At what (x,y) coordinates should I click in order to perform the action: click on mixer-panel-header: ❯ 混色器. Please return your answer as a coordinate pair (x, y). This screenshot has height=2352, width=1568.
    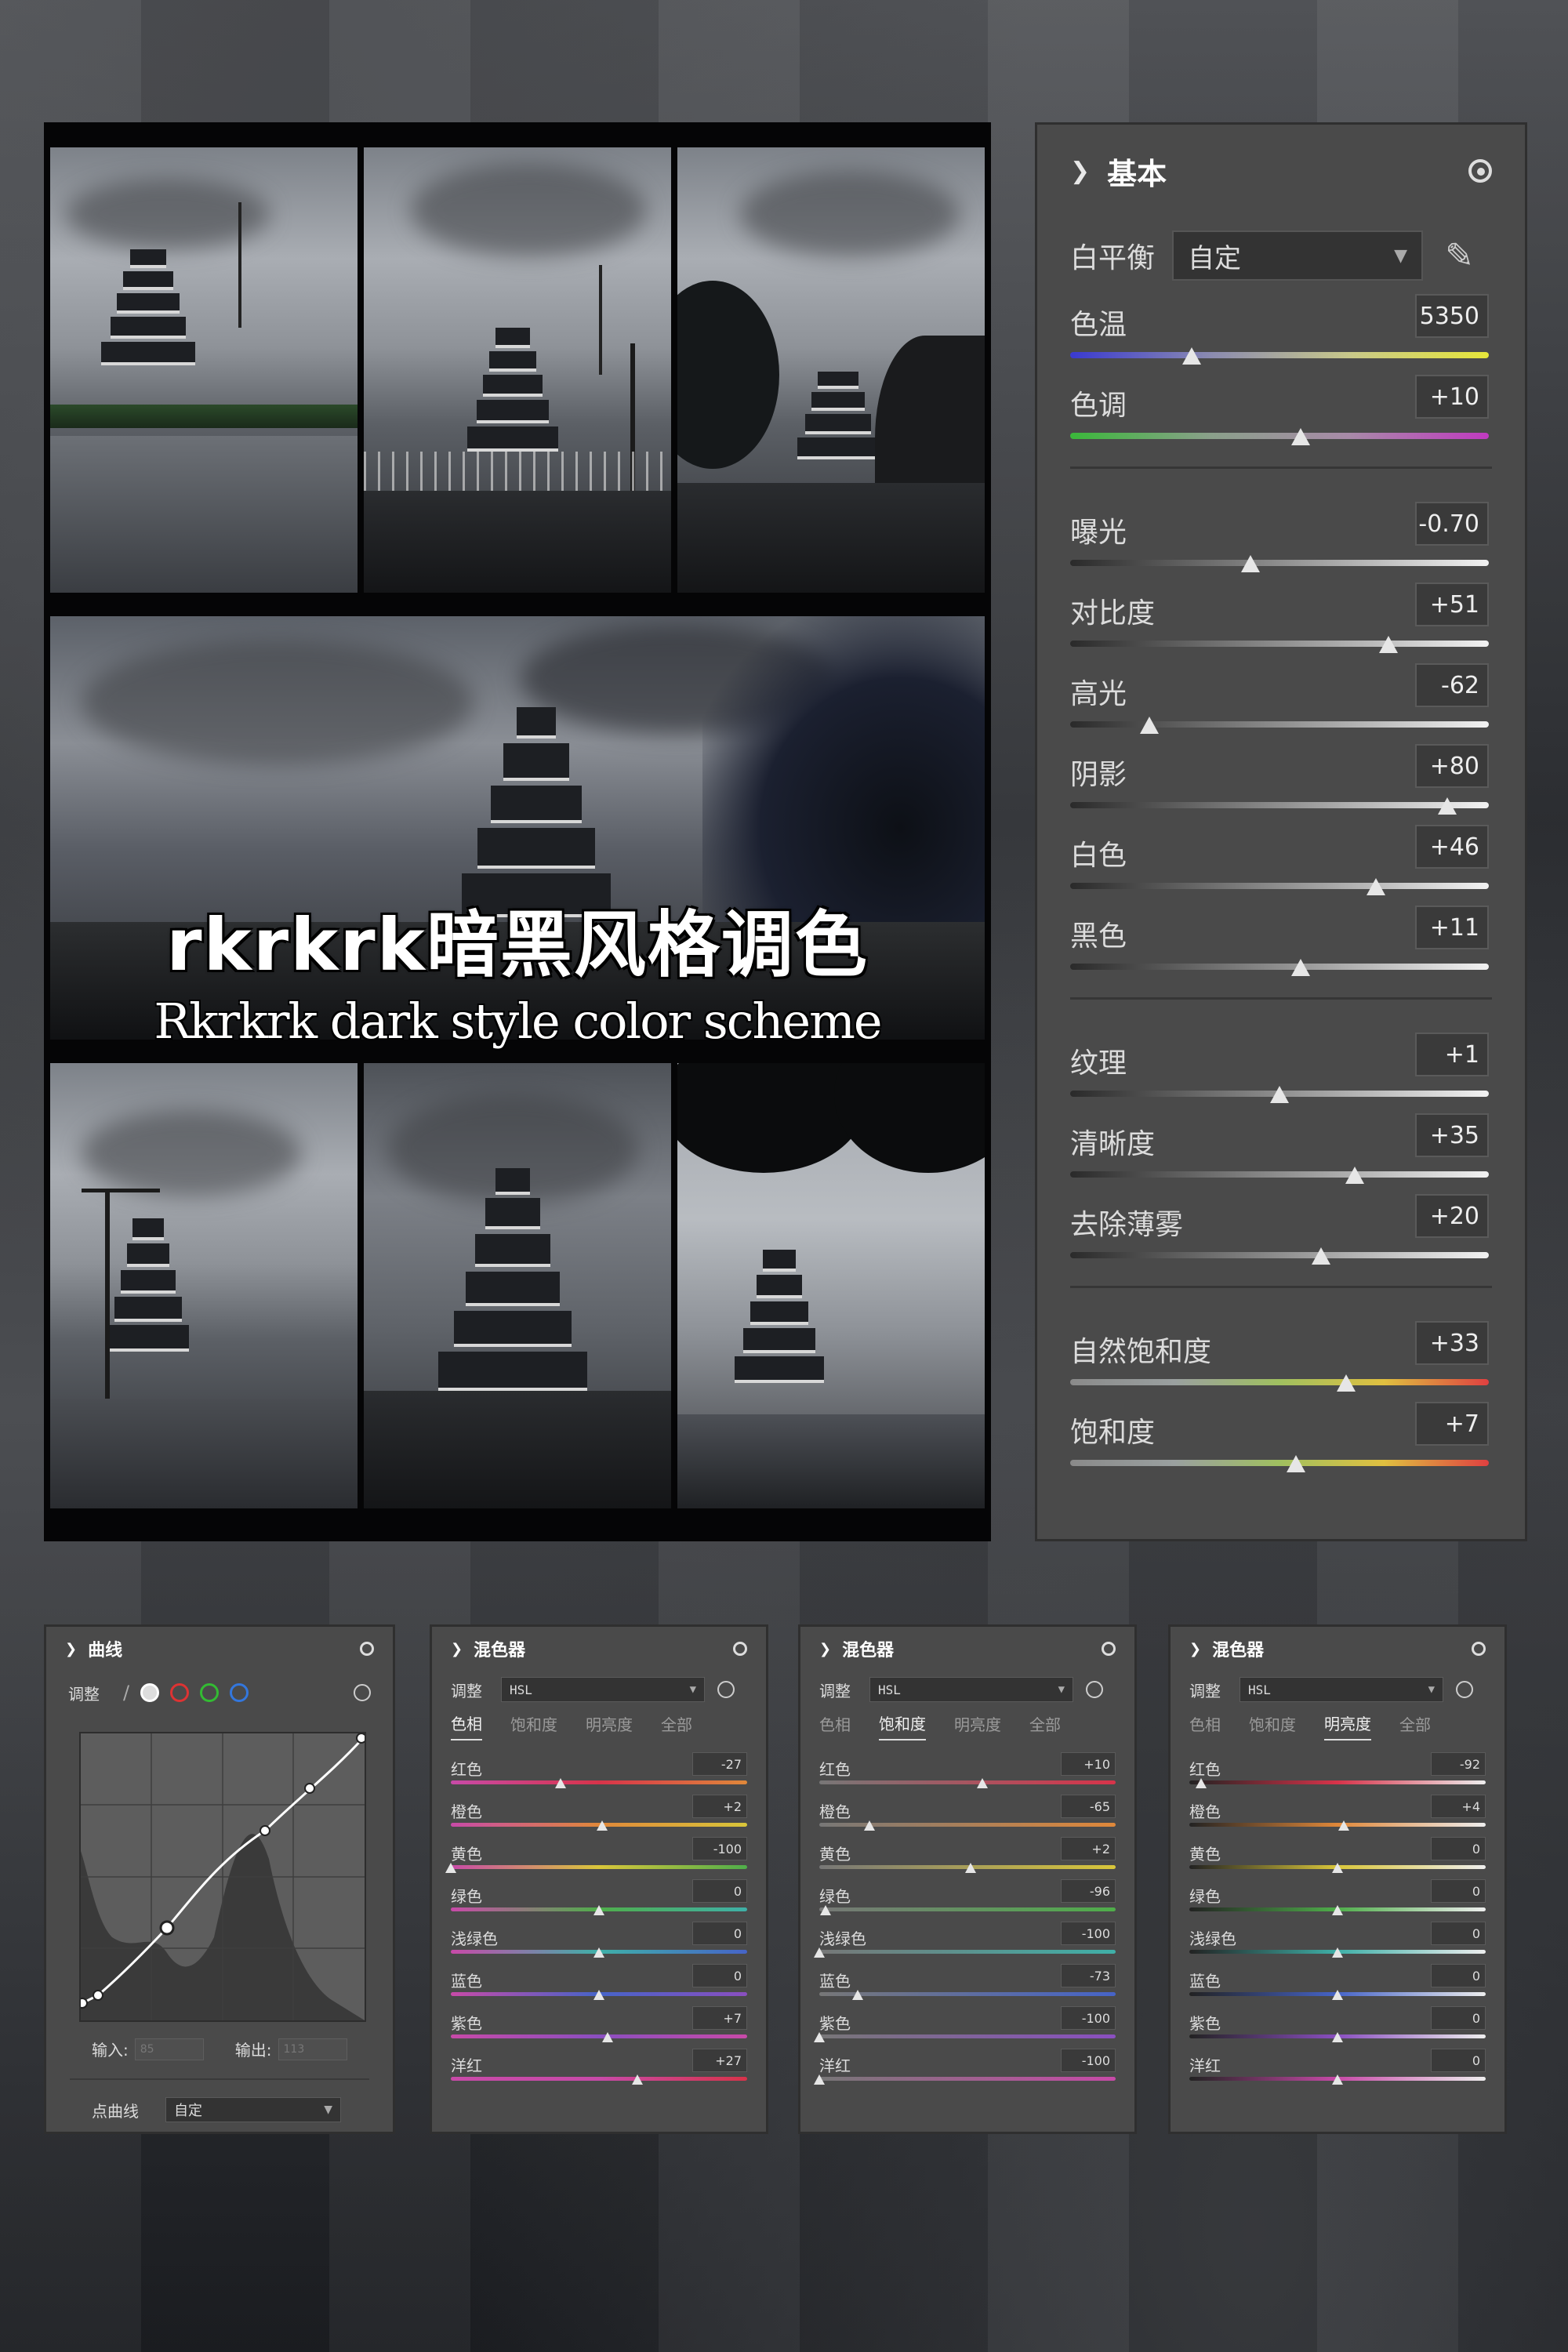
    Looking at the image, I should click on (1337, 1649).